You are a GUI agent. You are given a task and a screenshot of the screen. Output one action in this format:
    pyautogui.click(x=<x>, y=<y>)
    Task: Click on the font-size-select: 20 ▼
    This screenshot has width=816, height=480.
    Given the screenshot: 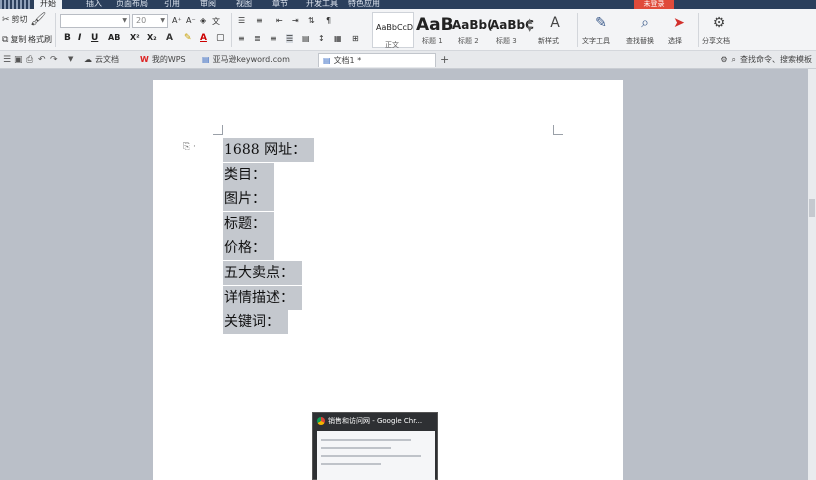 What is the action you would take?
    pyautogui.click(x=150, y=21)
    